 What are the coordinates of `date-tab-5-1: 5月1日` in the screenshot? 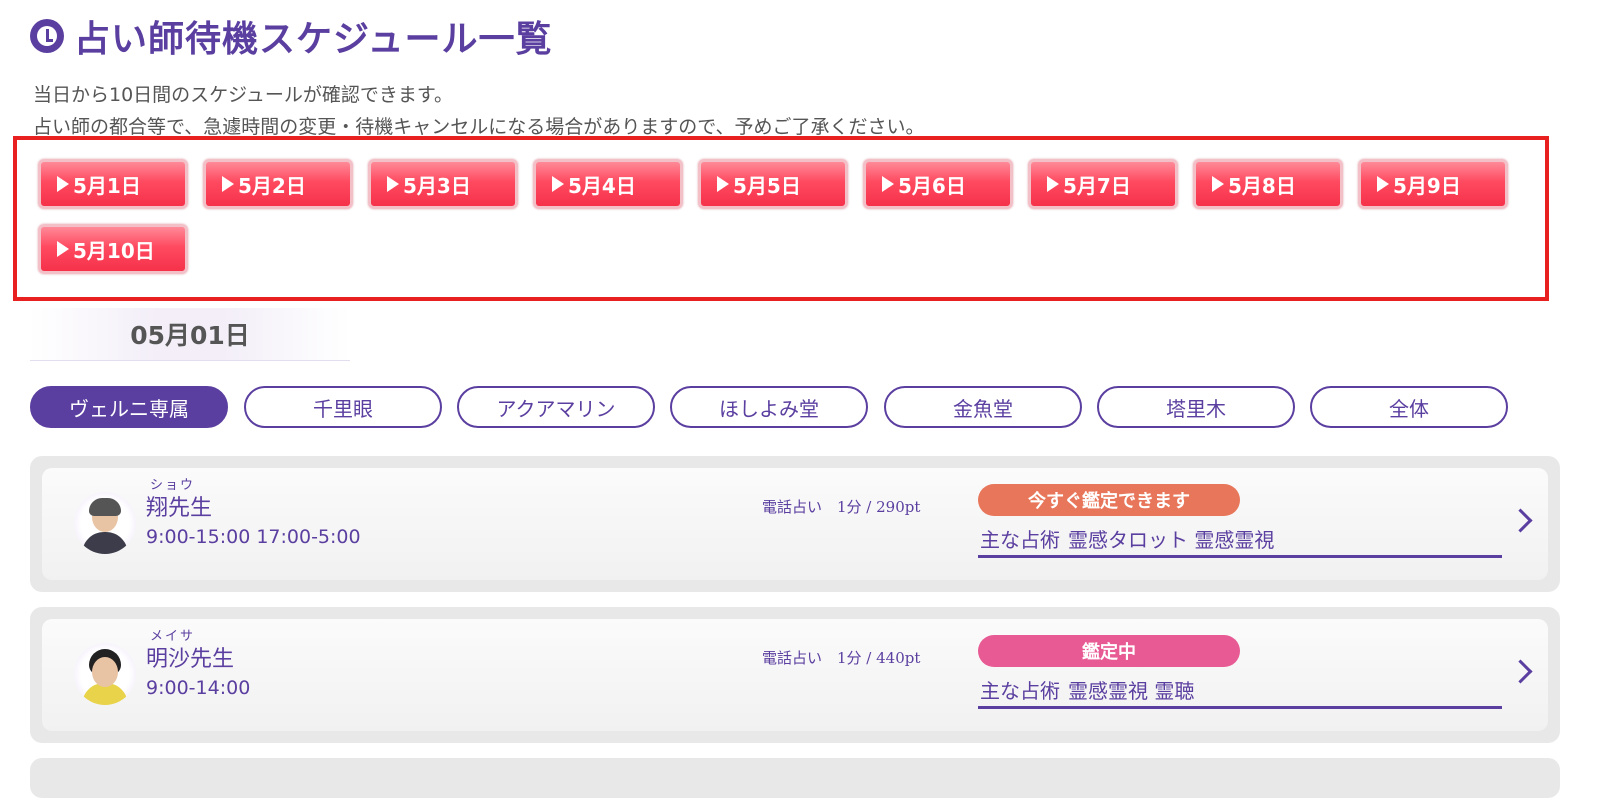 It's located at (113, 184).